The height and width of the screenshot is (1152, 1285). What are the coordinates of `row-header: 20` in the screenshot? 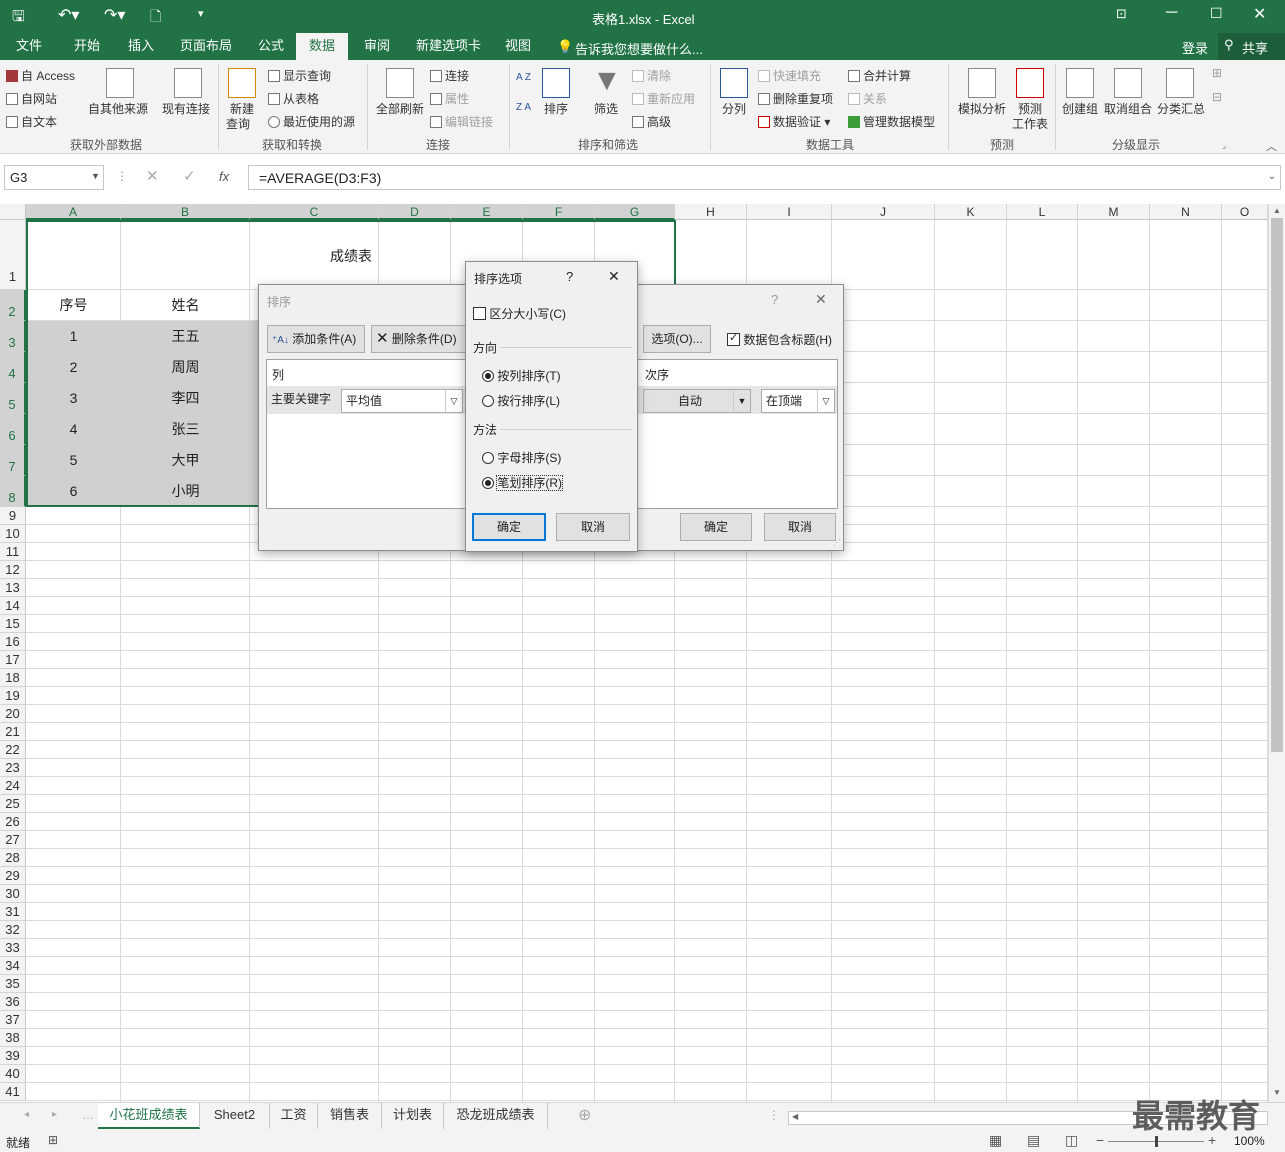 It's located at (13, 714).